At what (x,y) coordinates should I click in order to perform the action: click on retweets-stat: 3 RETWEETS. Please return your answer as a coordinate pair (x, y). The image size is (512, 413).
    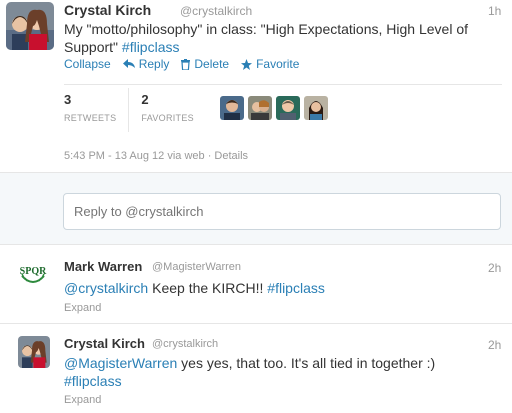
    Looking at the image, I should click on (97, 110).